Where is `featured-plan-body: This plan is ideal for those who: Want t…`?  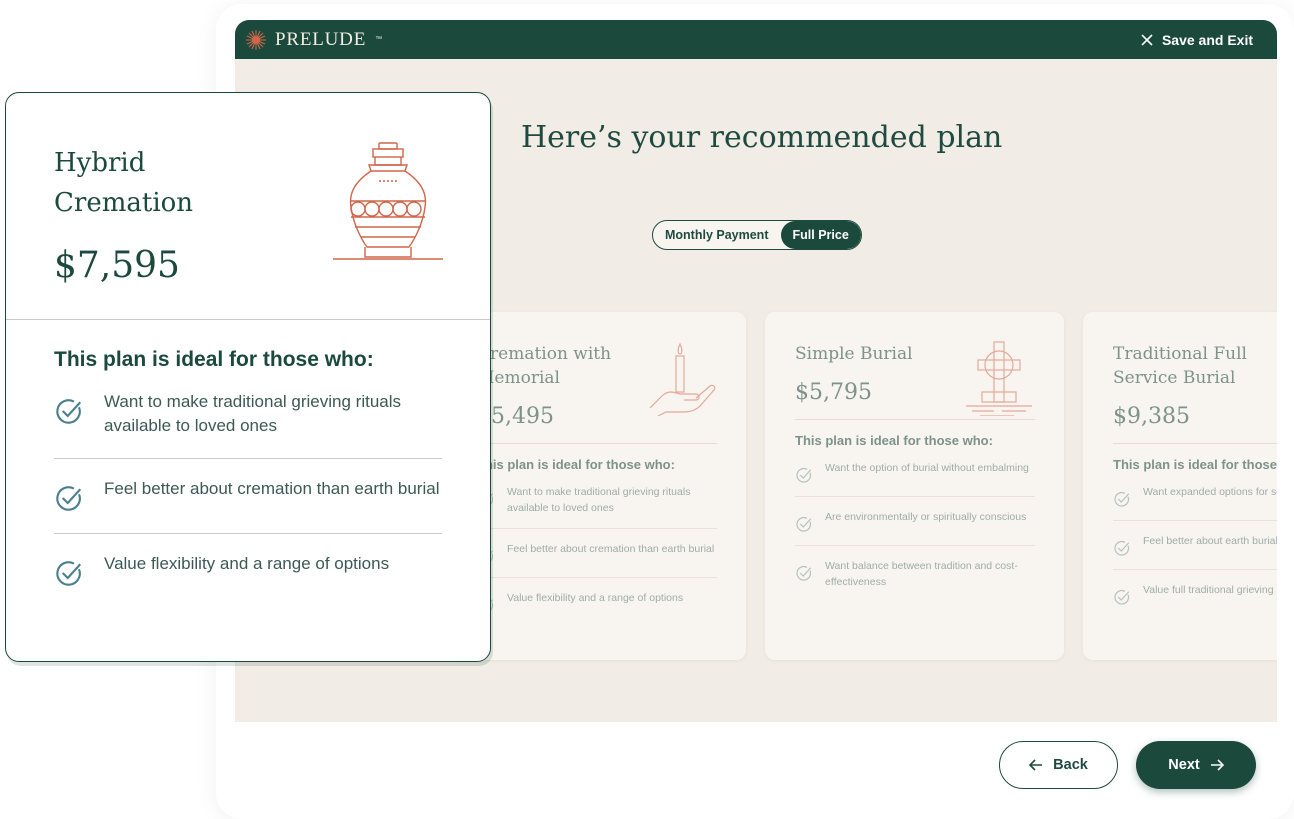
featured-plan-body: This plan is ideal for those who: Want t… is located at coordinates (248, 464).